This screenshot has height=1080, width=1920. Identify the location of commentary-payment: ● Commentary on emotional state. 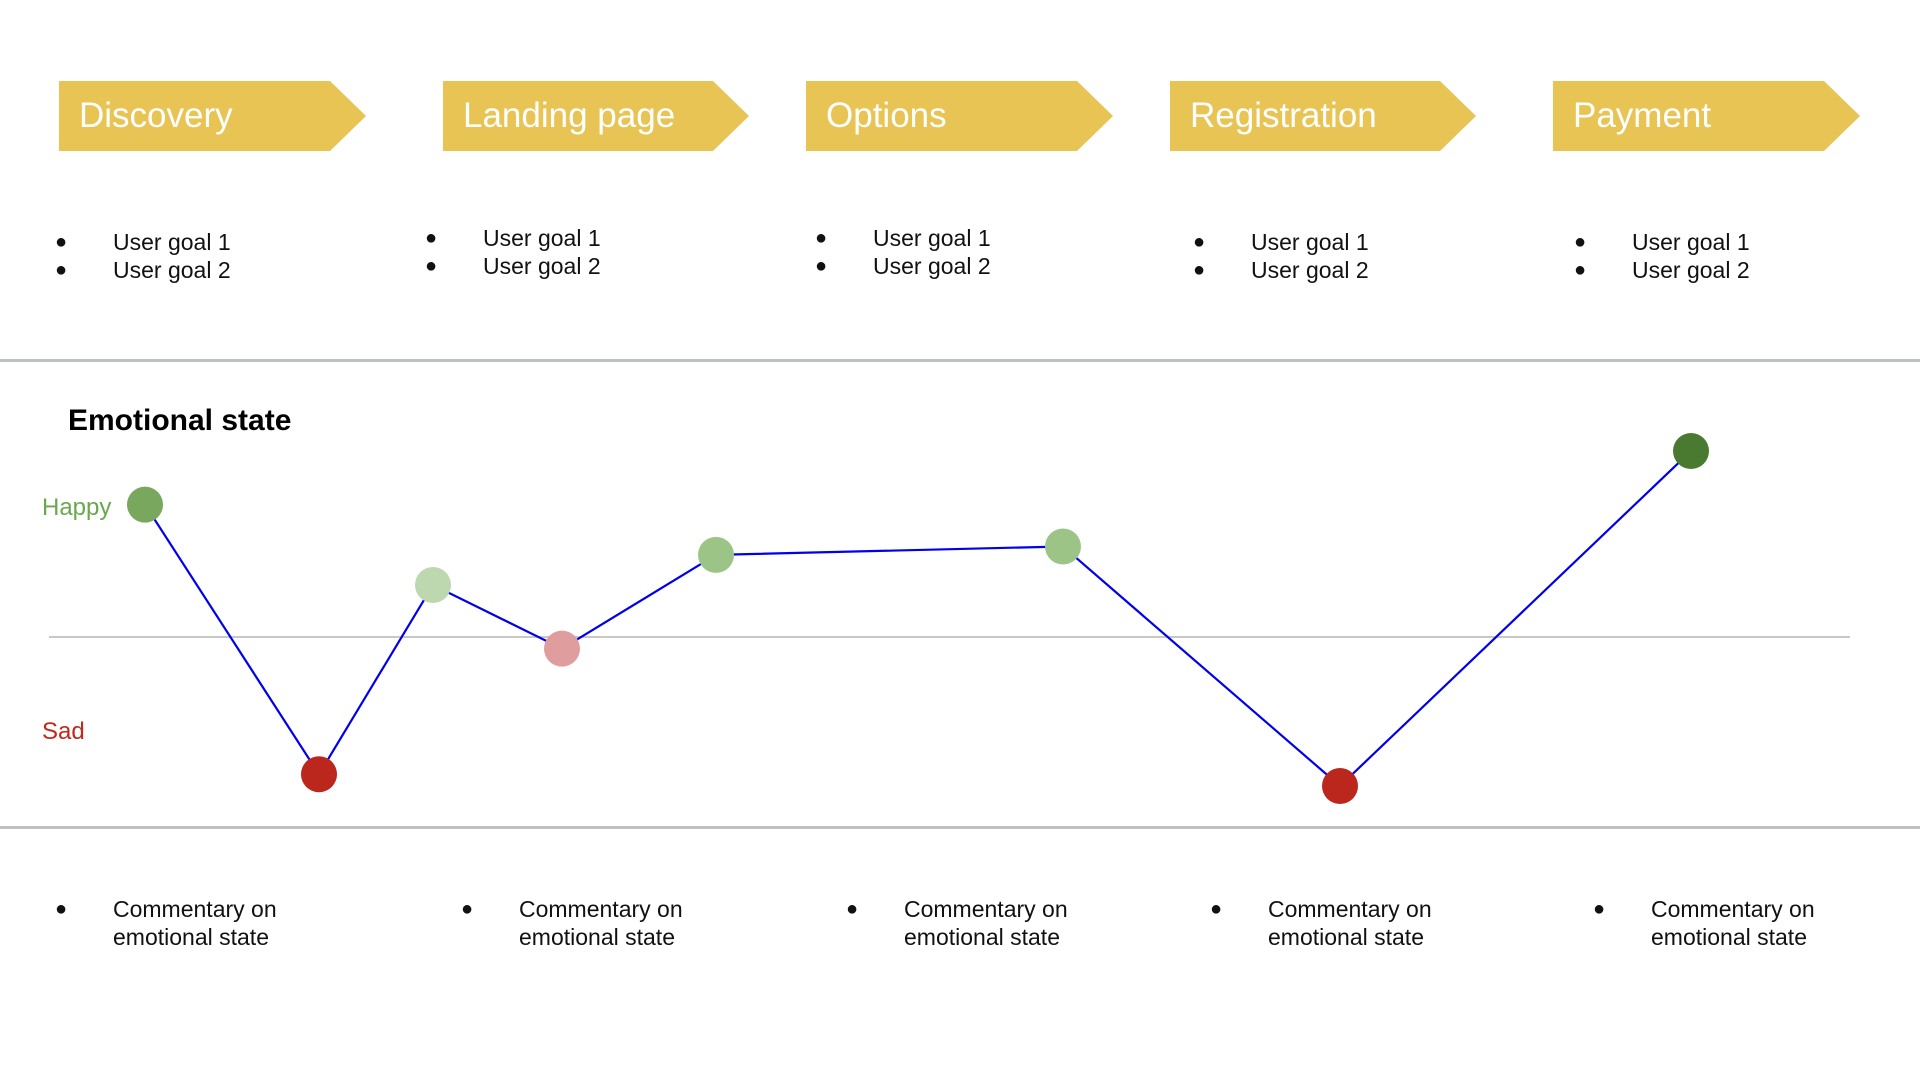
(1733, 923).